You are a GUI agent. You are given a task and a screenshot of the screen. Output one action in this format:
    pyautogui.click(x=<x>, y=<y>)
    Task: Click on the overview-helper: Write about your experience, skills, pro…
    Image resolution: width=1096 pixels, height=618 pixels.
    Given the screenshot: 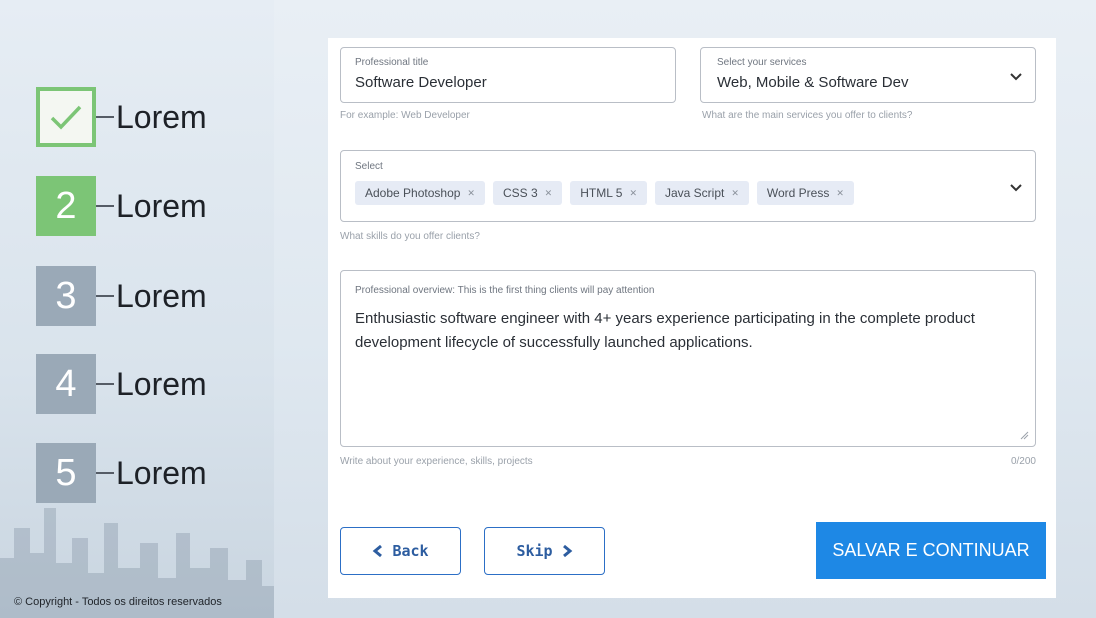 What is the action you would take?
    pyautogui.click(x=436, y=461)
    